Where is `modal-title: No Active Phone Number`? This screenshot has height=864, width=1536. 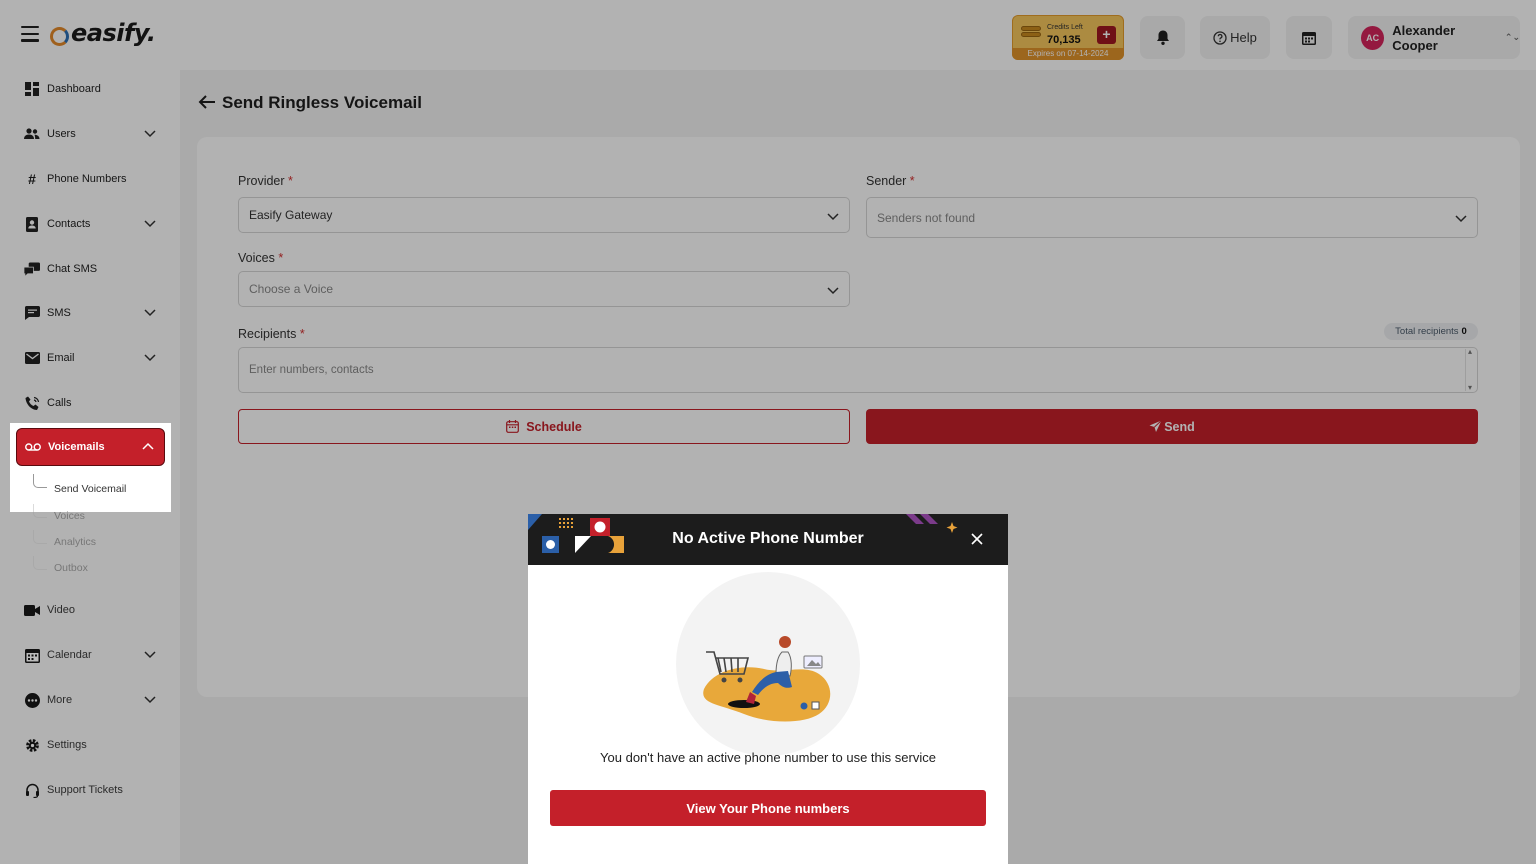
modal-title: No Active Phone Number is located at coordinates (768, 538).